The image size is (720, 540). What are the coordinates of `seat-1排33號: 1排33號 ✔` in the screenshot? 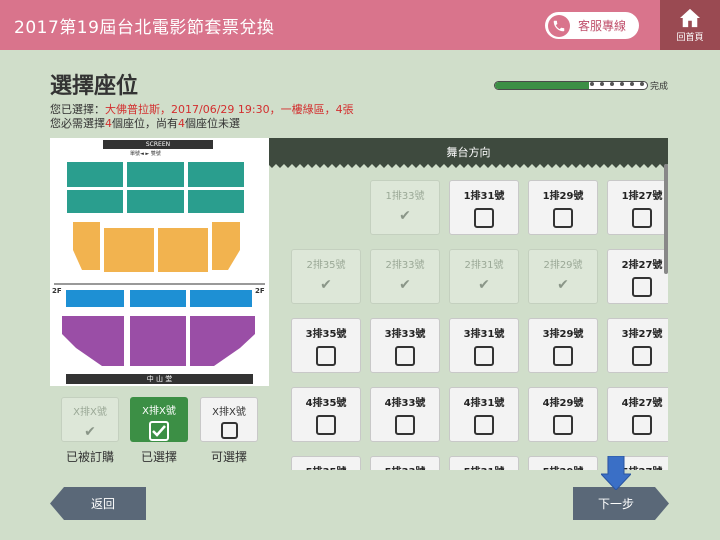 It's located at (405, 207).